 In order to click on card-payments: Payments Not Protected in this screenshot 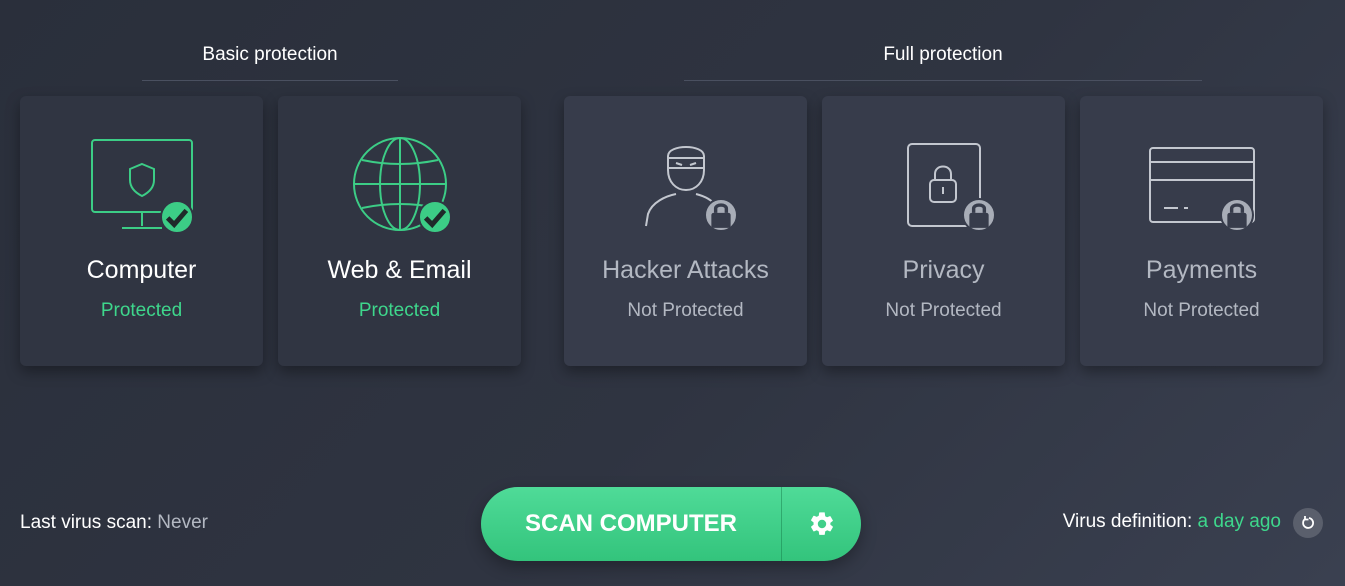, I will do `click(1201, 231)`.